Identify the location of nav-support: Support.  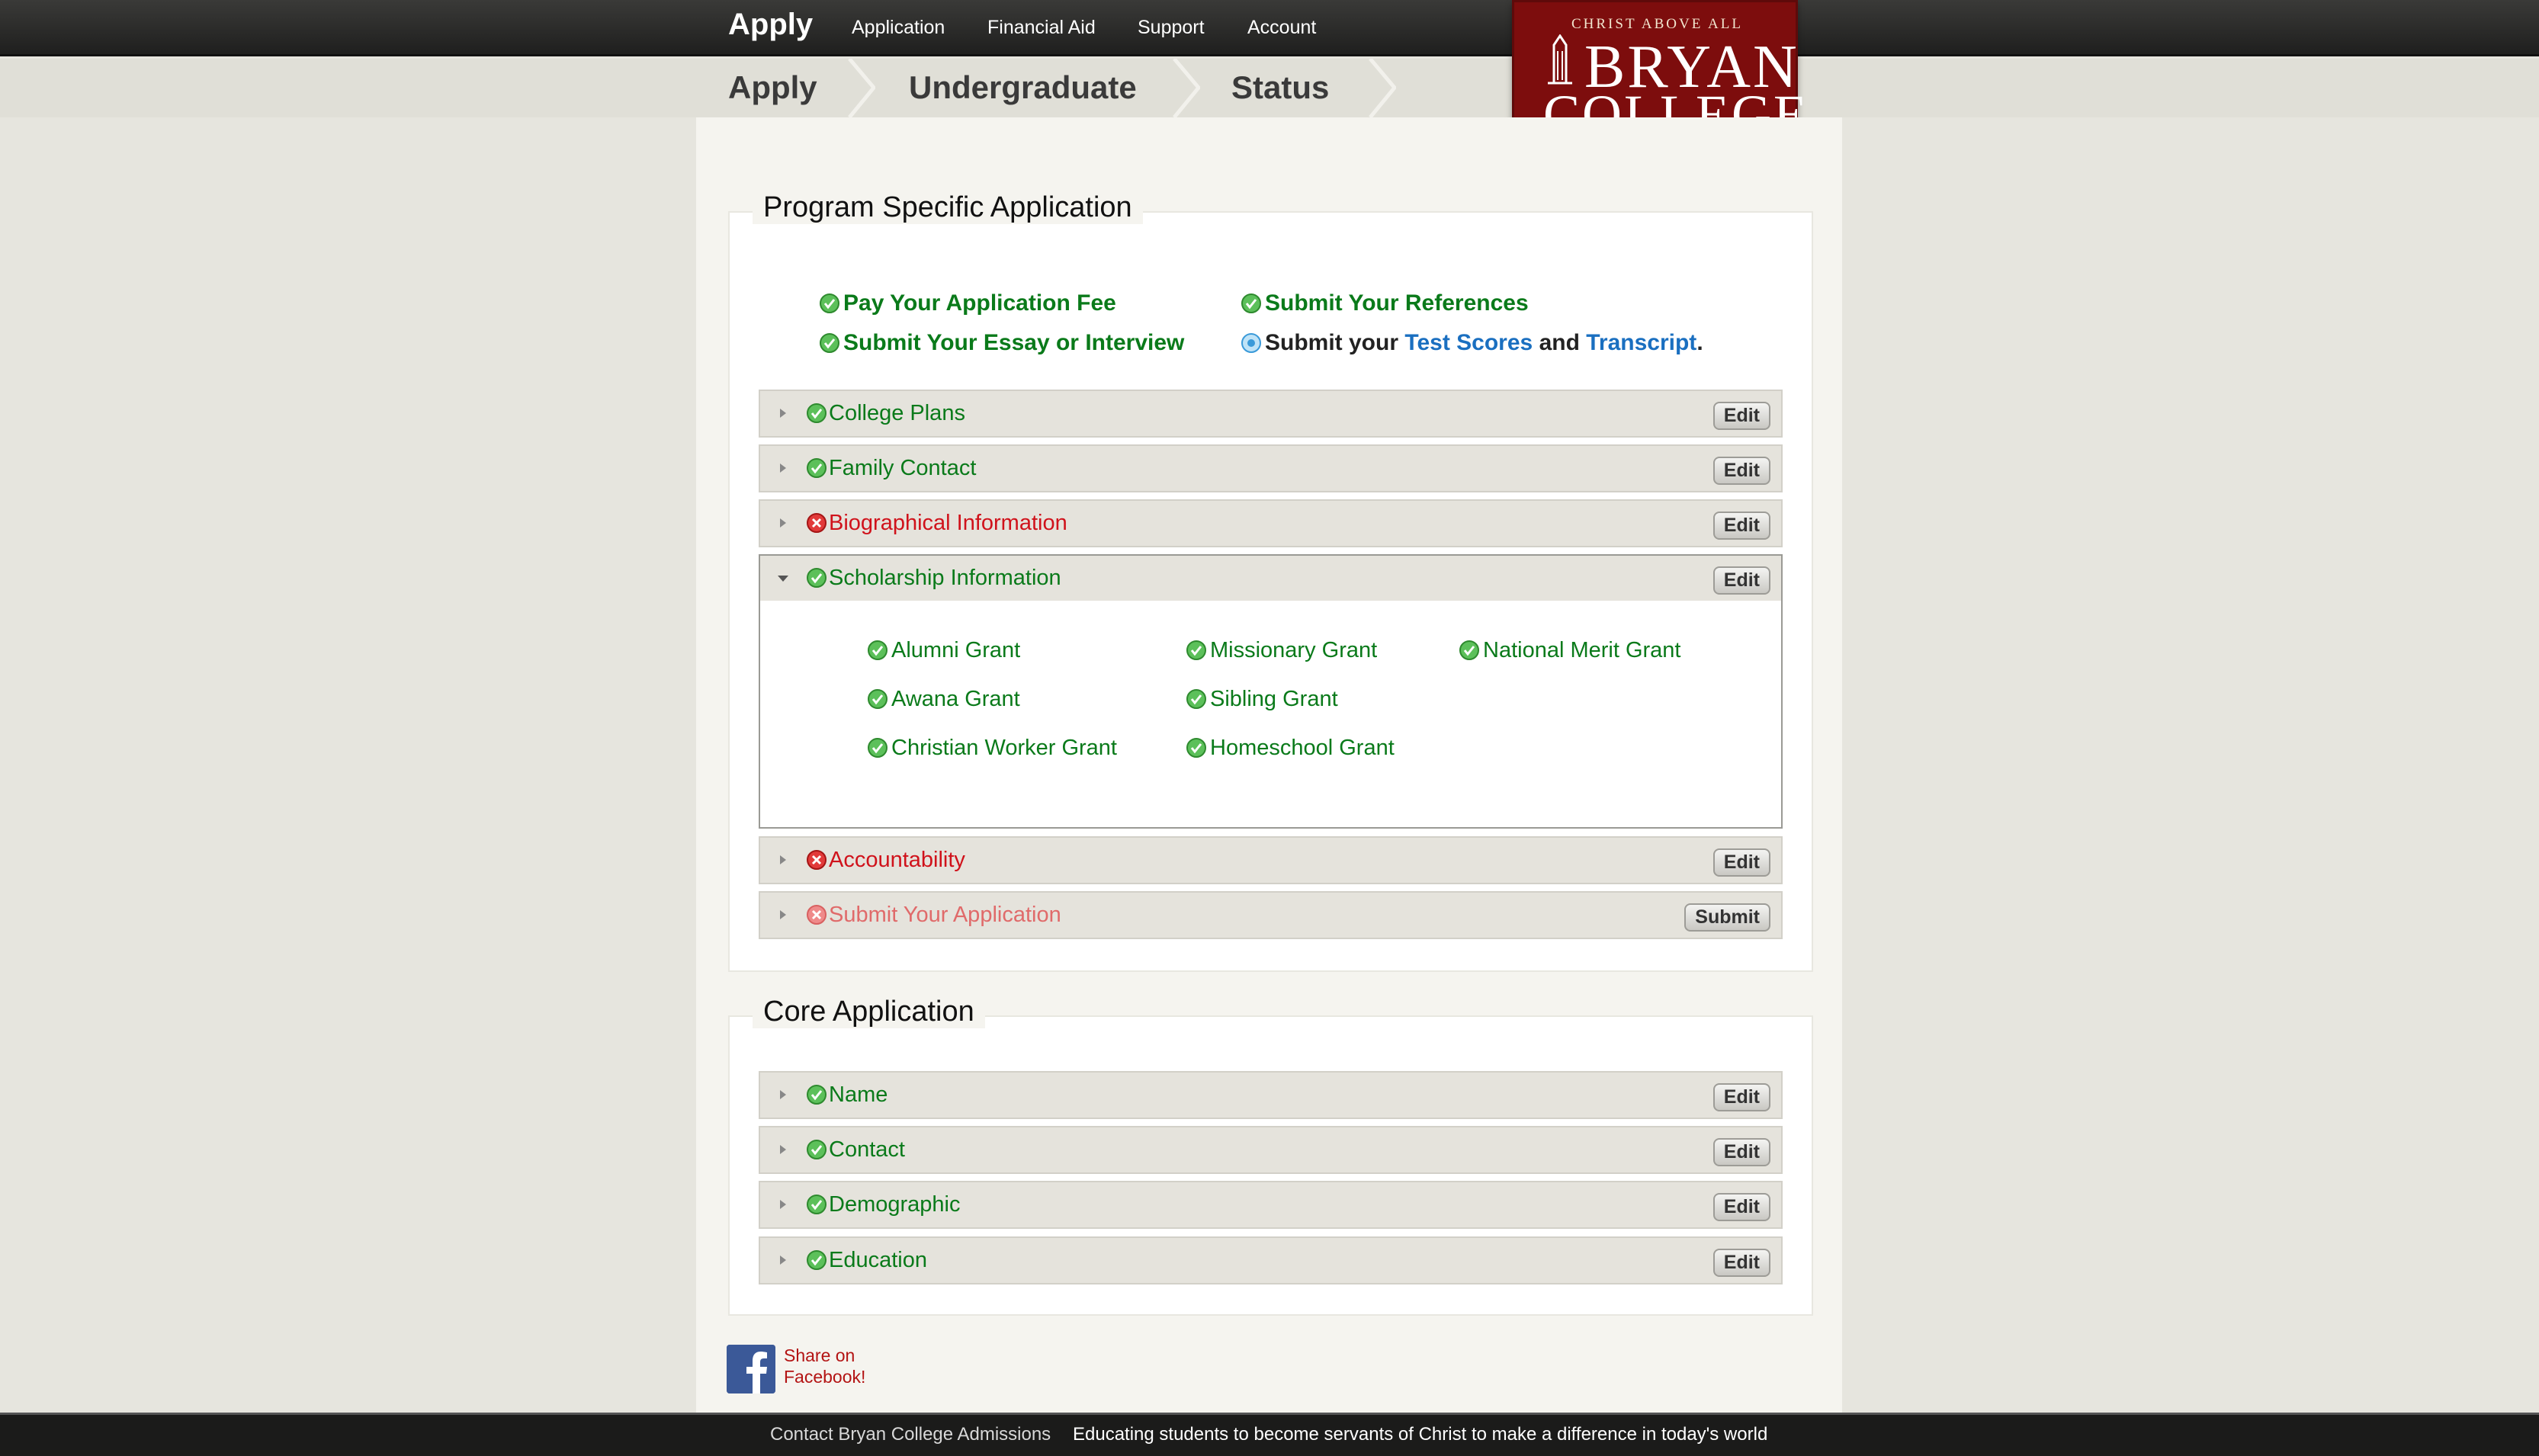
(1171, 28).